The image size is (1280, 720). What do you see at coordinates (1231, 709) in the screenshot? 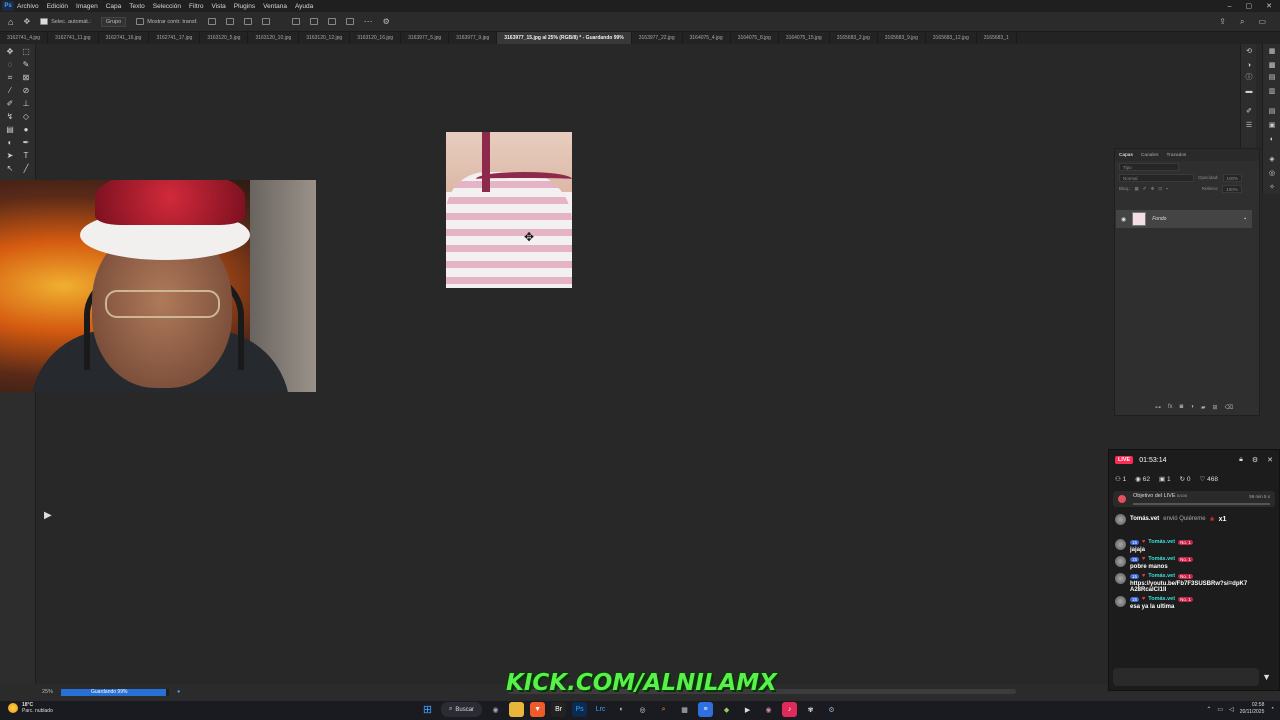
I see `speaker-icon: ◁` at bounding box center [1231, 709].